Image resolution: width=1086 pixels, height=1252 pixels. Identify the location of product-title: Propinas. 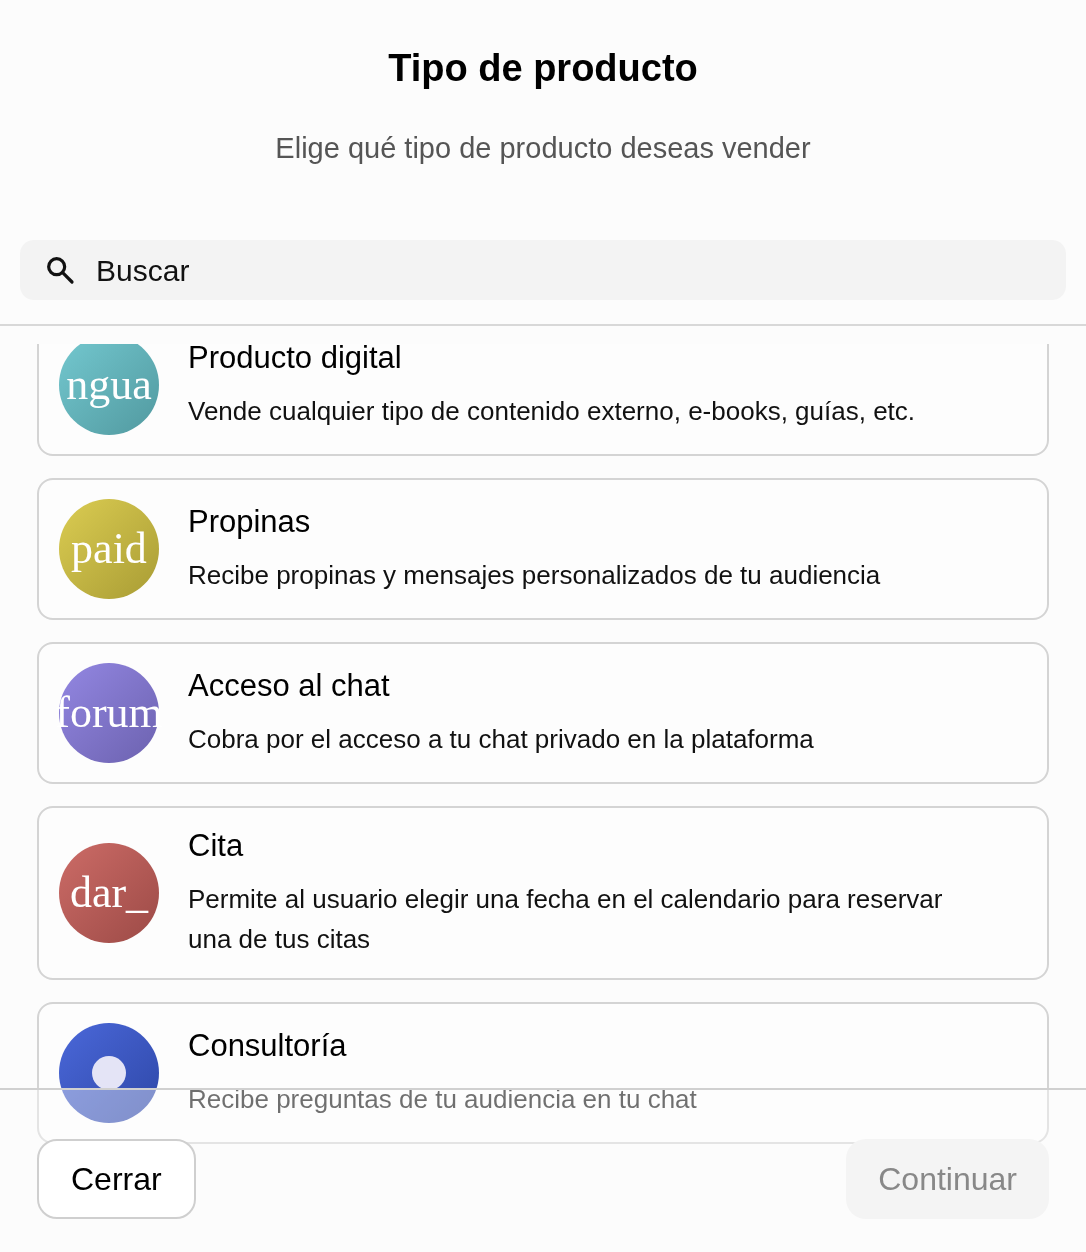
(250, 522).